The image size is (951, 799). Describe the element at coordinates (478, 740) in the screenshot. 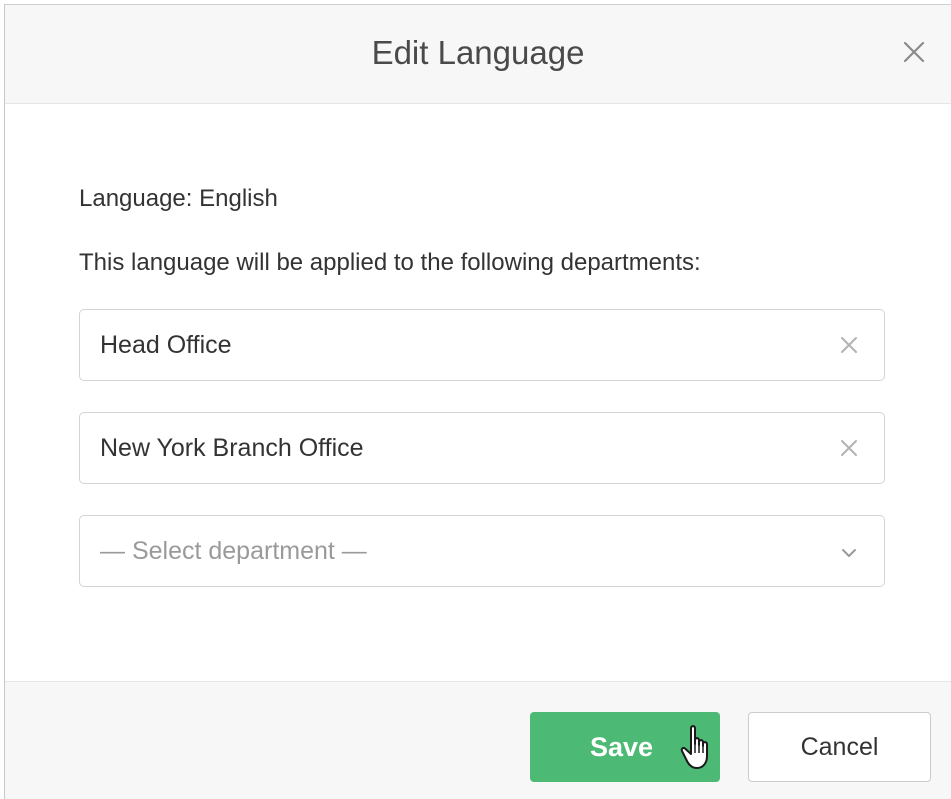

I see `dialog-footer: Save Cancel` at that location.